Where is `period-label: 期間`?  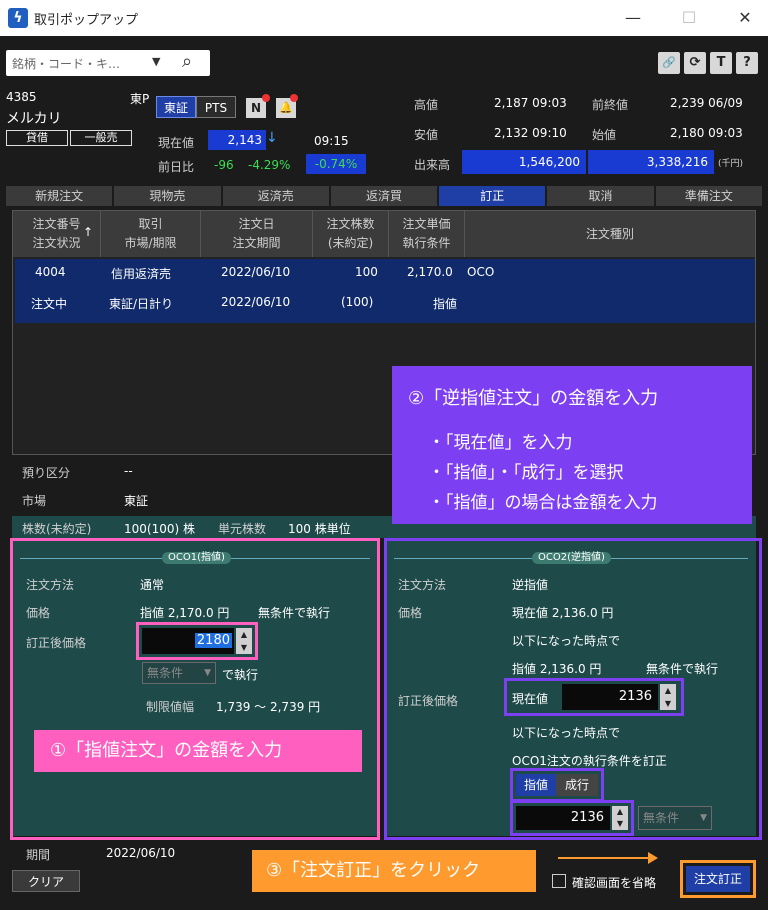
period-label: 期間 is located at coordinates (38, 855).